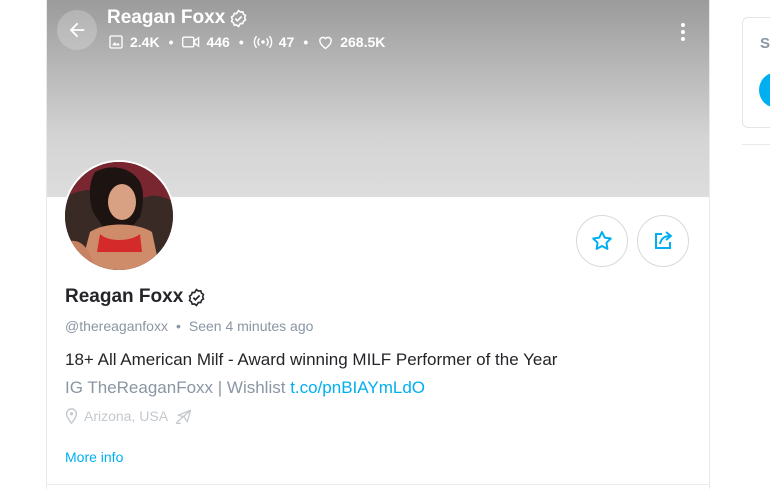 The image size is (770, 489). I want to click on airplane-icon, so click(183, 417).